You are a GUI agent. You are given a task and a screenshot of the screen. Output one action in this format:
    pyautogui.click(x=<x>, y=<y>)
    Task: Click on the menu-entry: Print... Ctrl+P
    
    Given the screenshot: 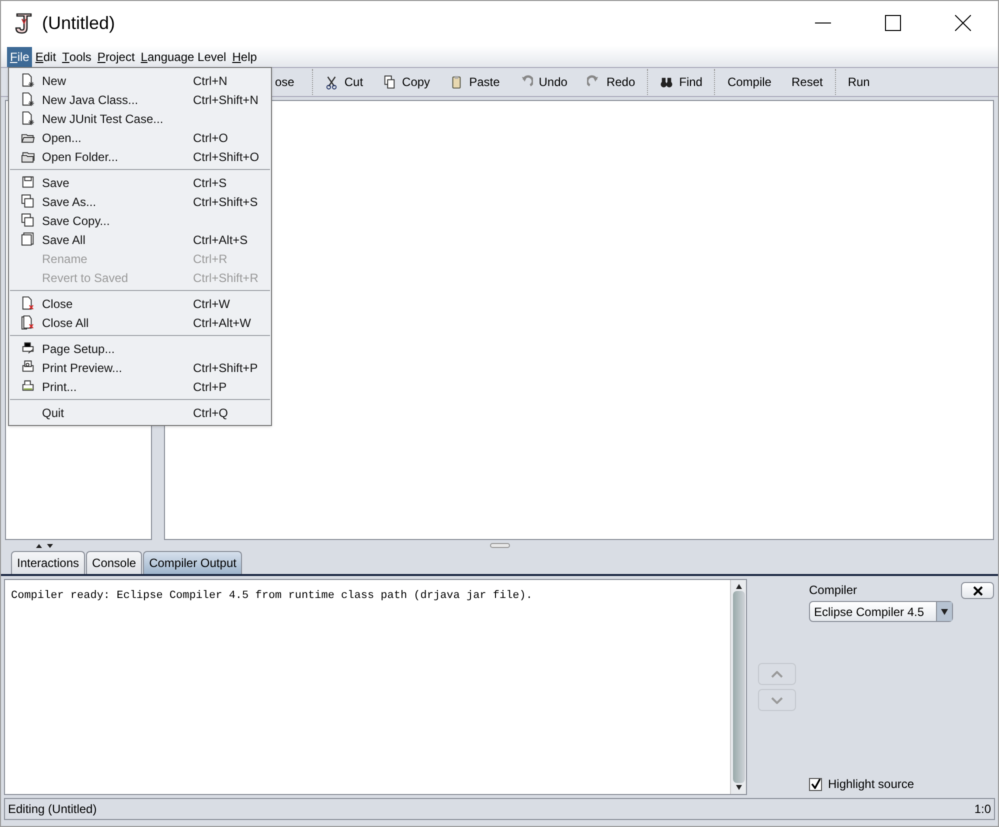 What is the action you would take?
    pyautogui.click(x=140, y=386)
    